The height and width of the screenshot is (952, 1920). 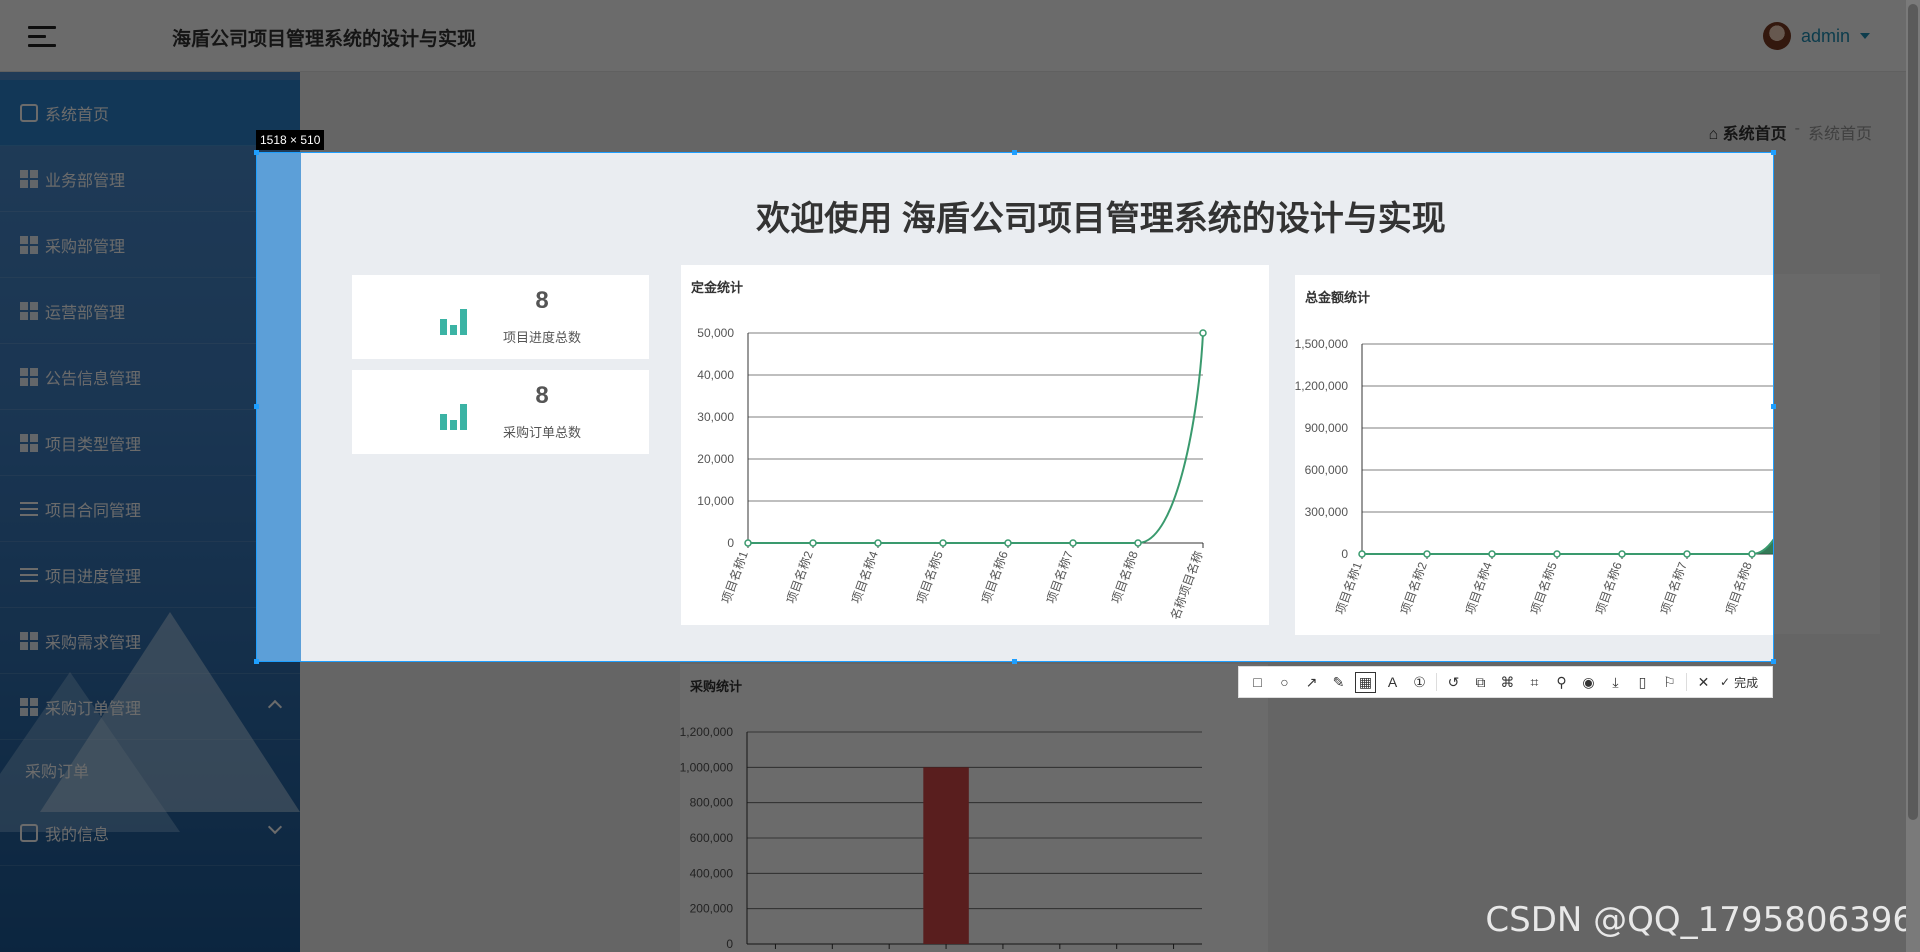 I want to click on rectangle-tool-icon: □, so click(x=1257, y=682).